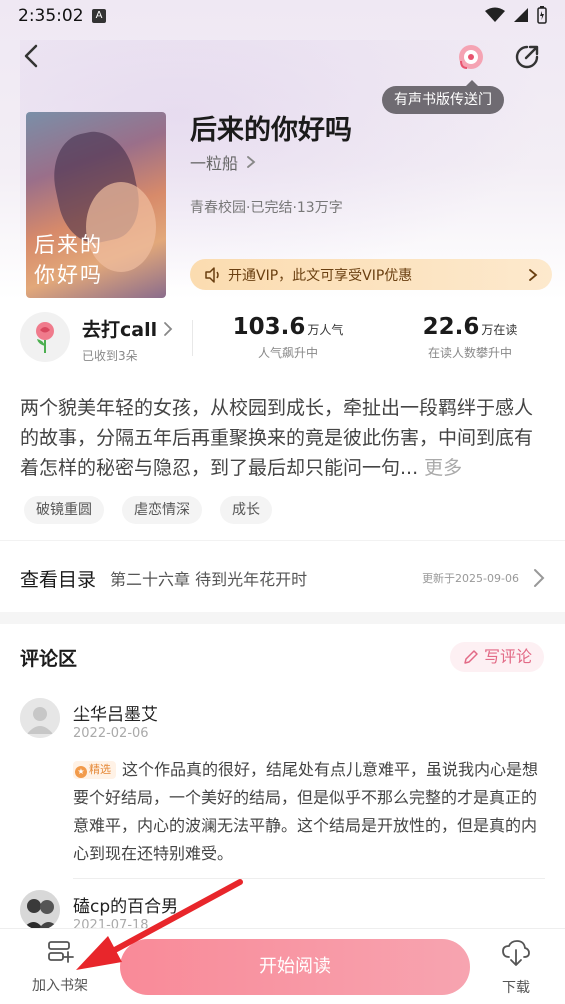  What do you see at coordinates (49, 659) in the screenshot?
I see `comments-title: 评论区` at bounding box center [49, 659].